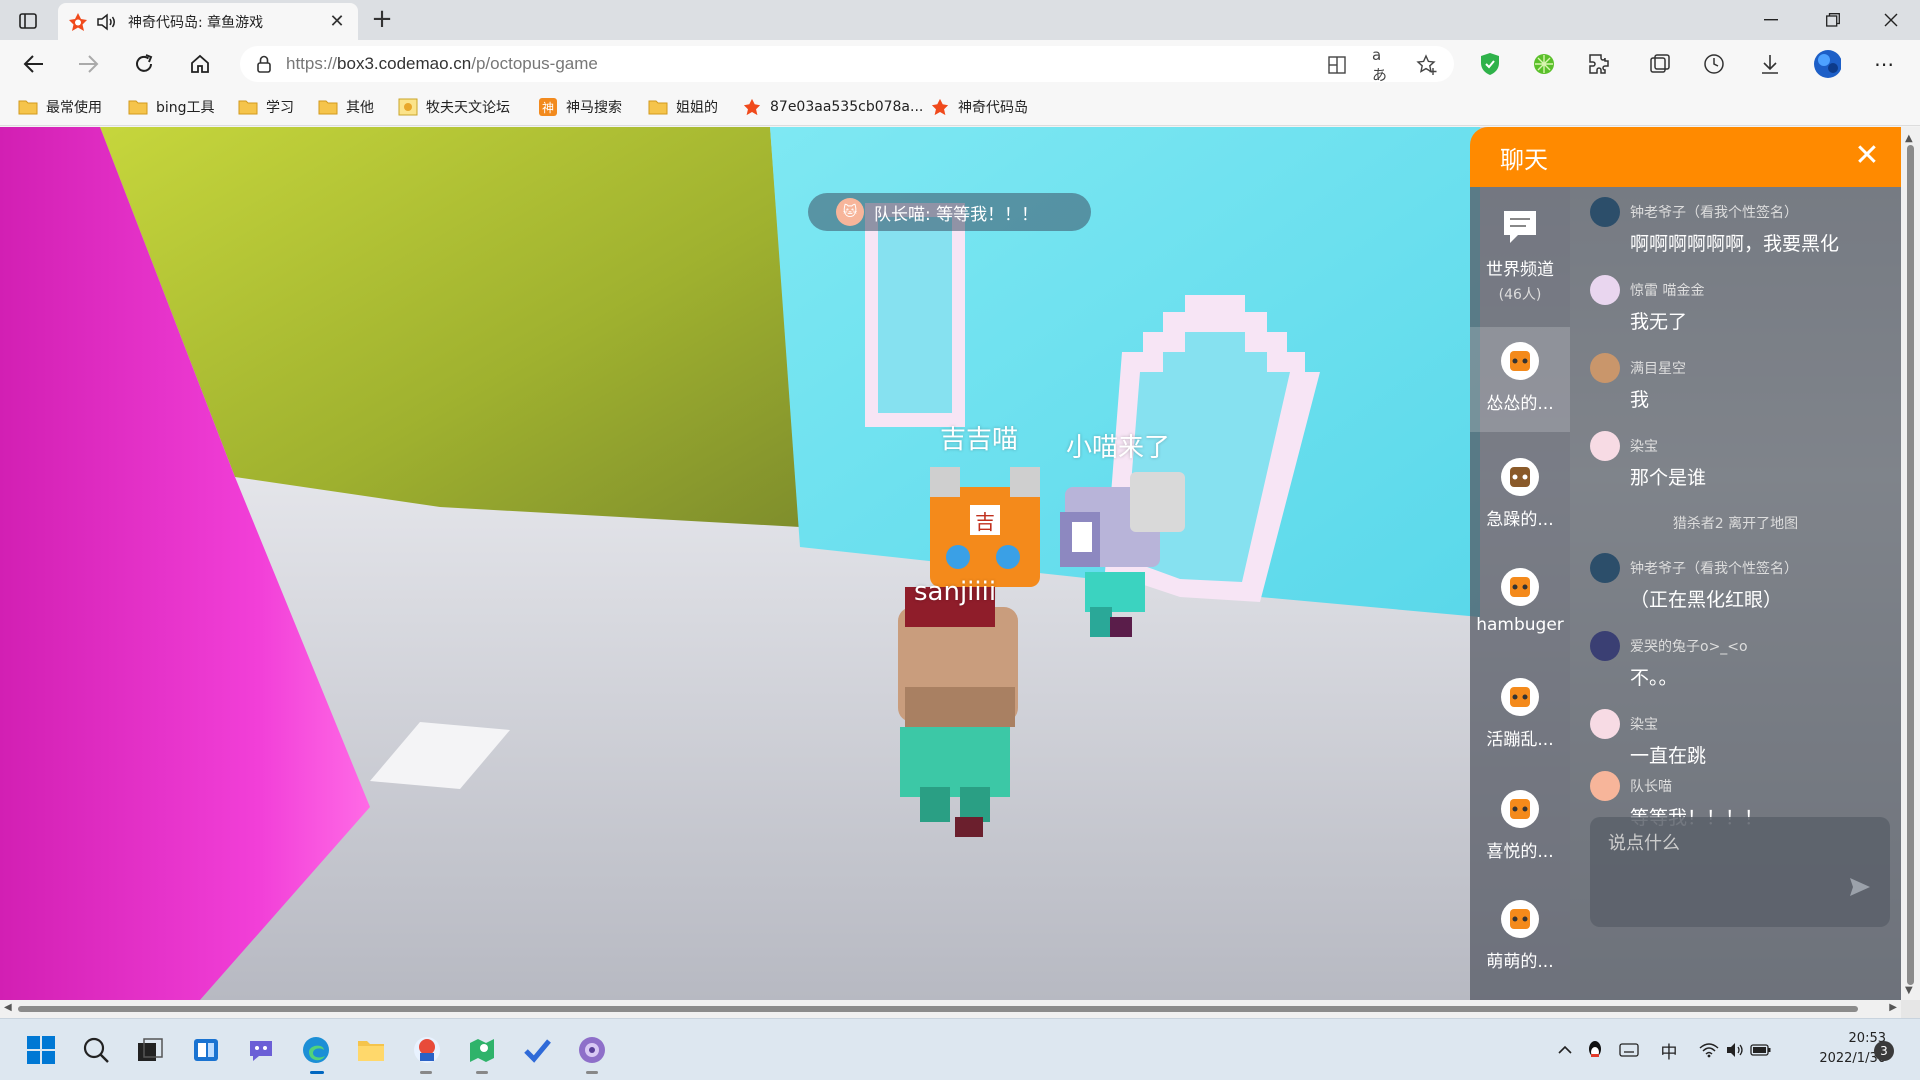 Image resolution: width=1920 pixels, height=1080 pixels. What do you see at coordinates (261, 1050) in the screenshot?
I see `teams-chat-icon` at bounding box center [261, 1050].